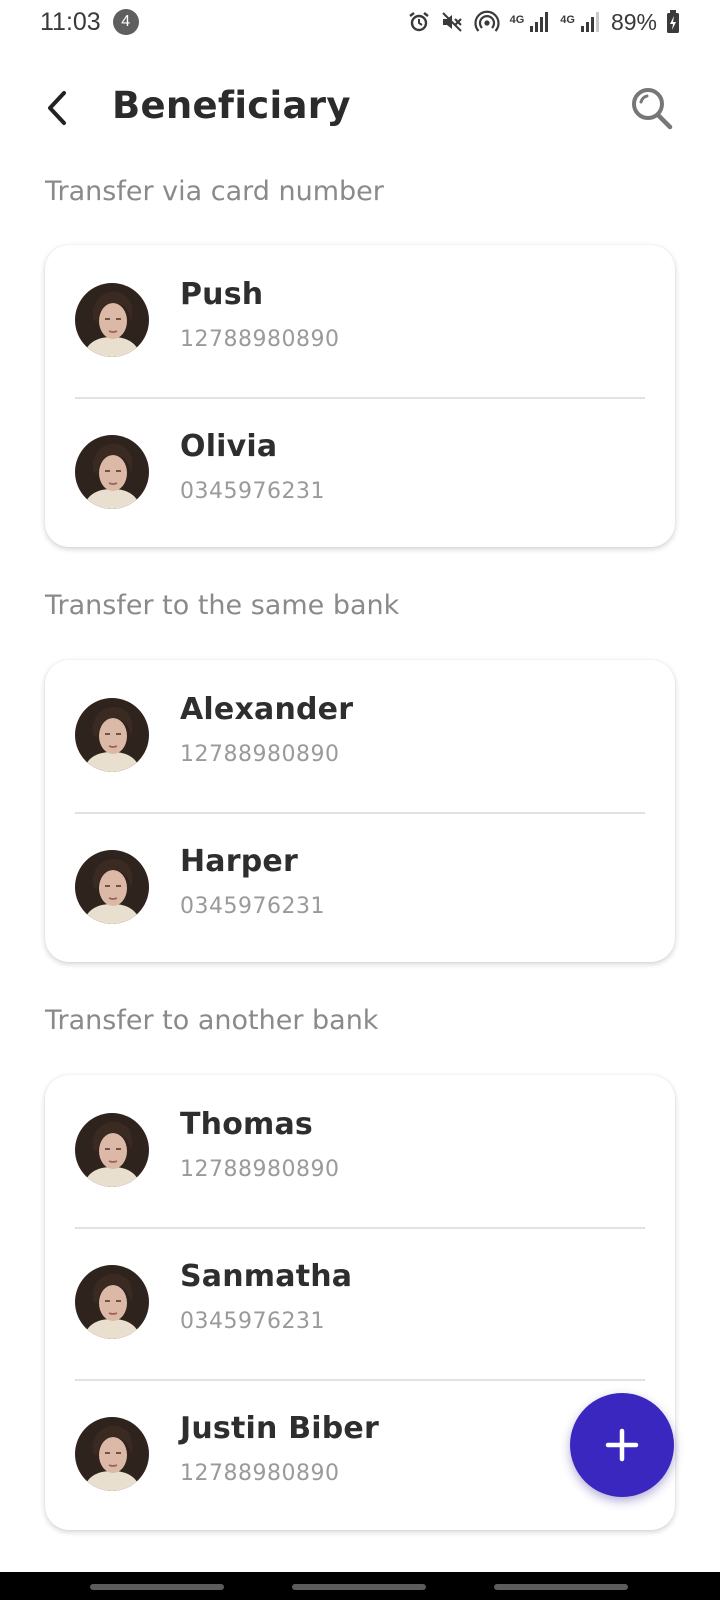 This screenshot has width=720, height=1600. I want to click on beneficiary-row: Alexander 12788980890, so click(360, 736).